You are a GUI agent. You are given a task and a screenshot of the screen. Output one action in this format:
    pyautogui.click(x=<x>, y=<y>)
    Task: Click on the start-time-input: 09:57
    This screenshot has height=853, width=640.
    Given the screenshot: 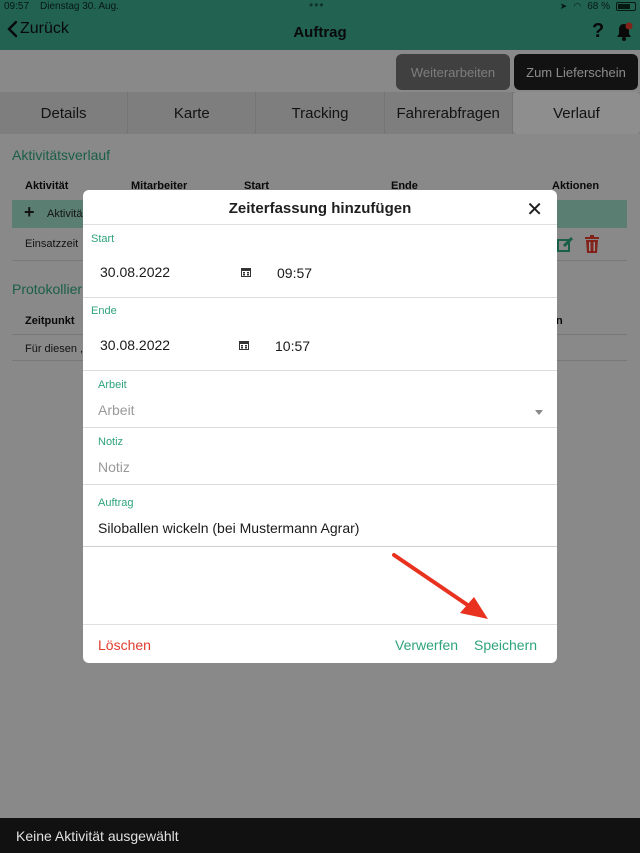 What is the action you would take?
    pyautogui.click(x=294, y=273)
    